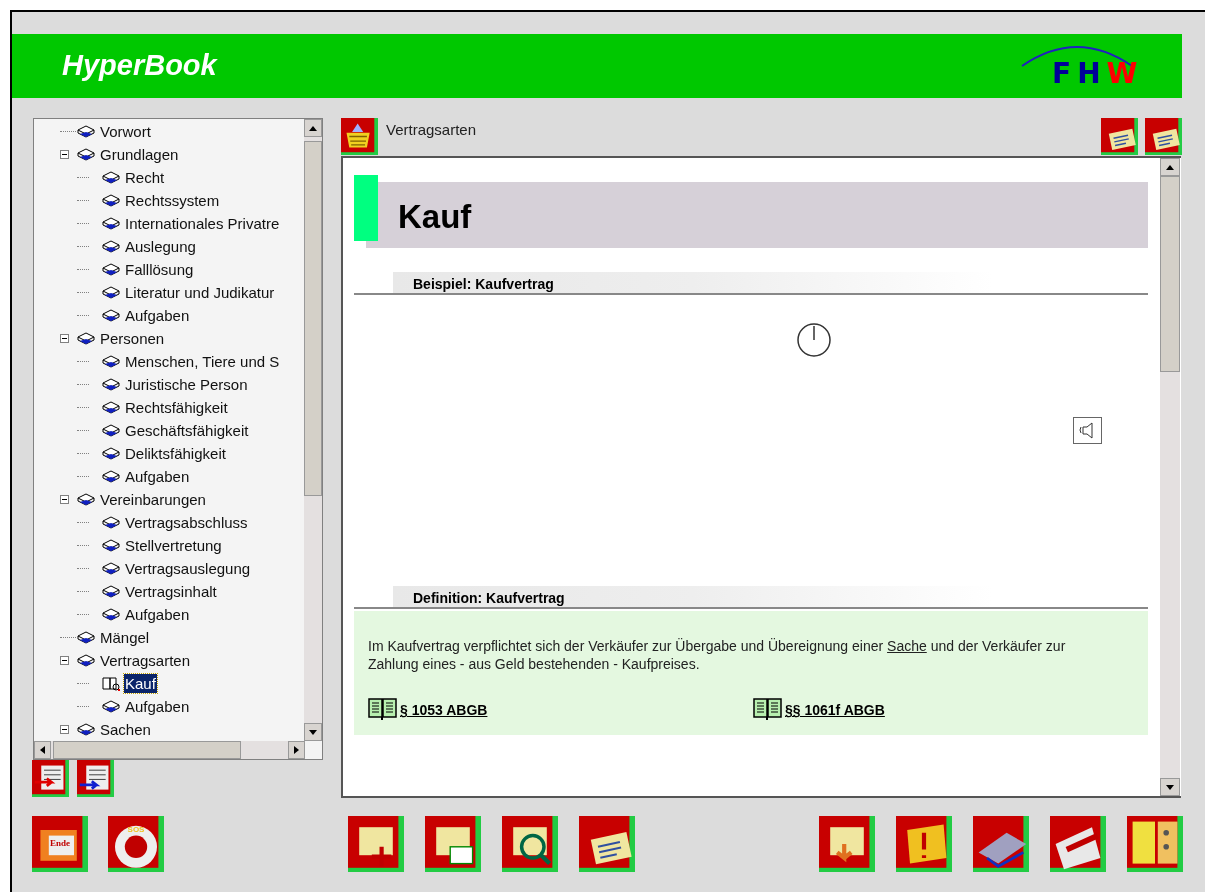 The image size is (1205, 892). Describe the element at coordinates (159, 269) in the screenshot. I see `tree-item: Falllösung` at that location.